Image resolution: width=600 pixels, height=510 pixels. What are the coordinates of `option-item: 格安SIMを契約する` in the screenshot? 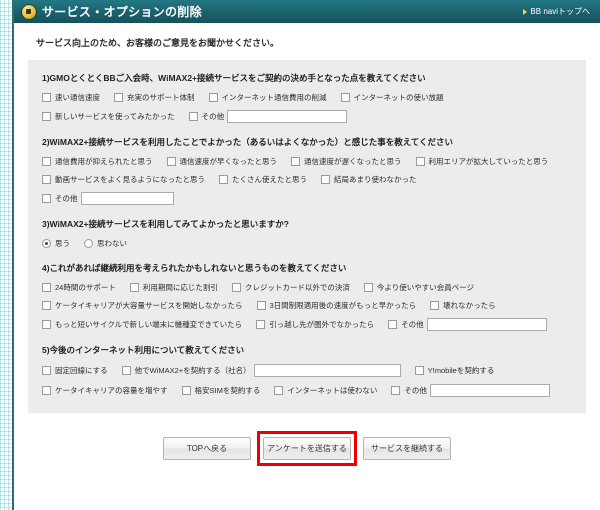 It's located at (220, 390).